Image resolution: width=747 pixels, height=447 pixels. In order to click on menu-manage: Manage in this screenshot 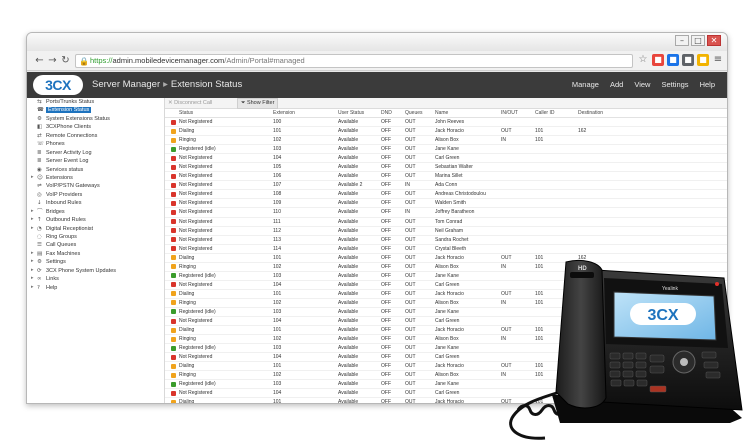, I will do `click(585, 84)`.